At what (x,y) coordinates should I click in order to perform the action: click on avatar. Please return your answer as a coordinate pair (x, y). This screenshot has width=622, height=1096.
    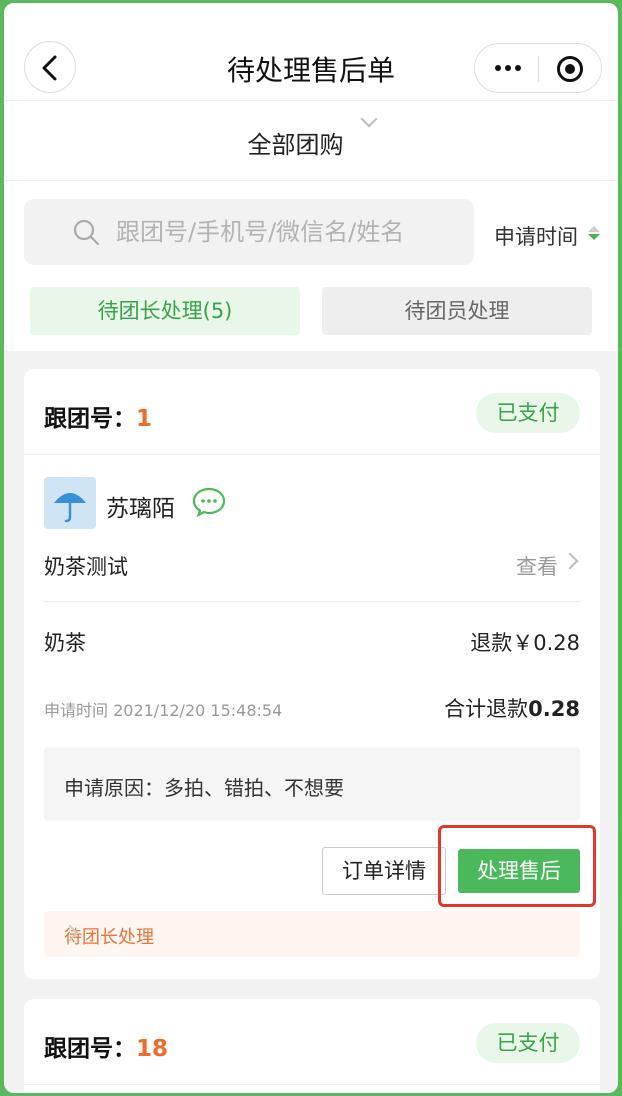
    Looking at the image, I should click on (70, 503).